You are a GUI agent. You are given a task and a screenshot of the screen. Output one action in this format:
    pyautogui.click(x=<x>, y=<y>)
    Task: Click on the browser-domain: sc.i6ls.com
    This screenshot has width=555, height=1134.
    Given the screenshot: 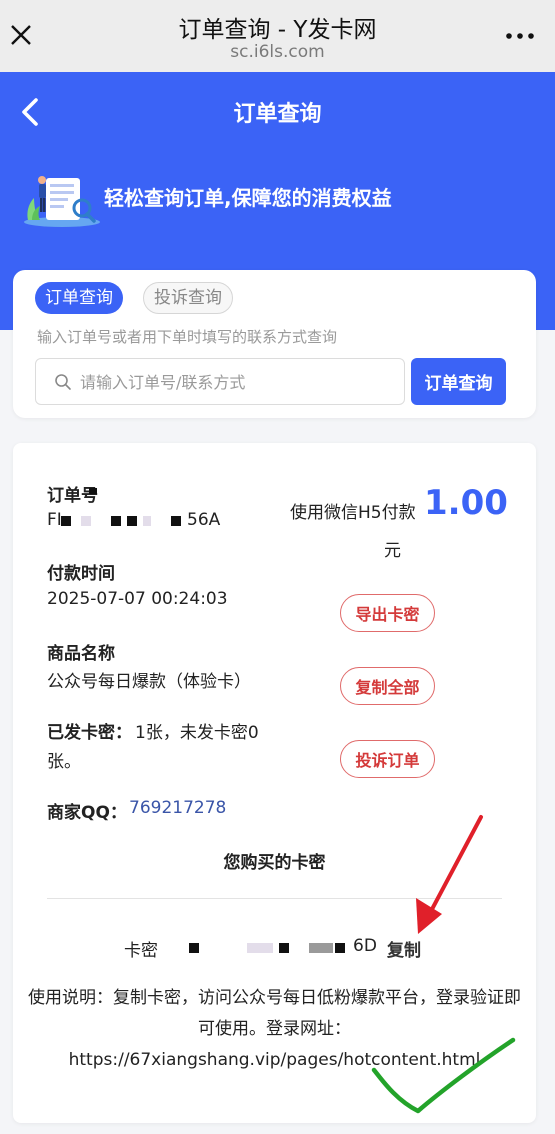 What is the action you would take?
    pyautogui.click(x=277, y=52)
    